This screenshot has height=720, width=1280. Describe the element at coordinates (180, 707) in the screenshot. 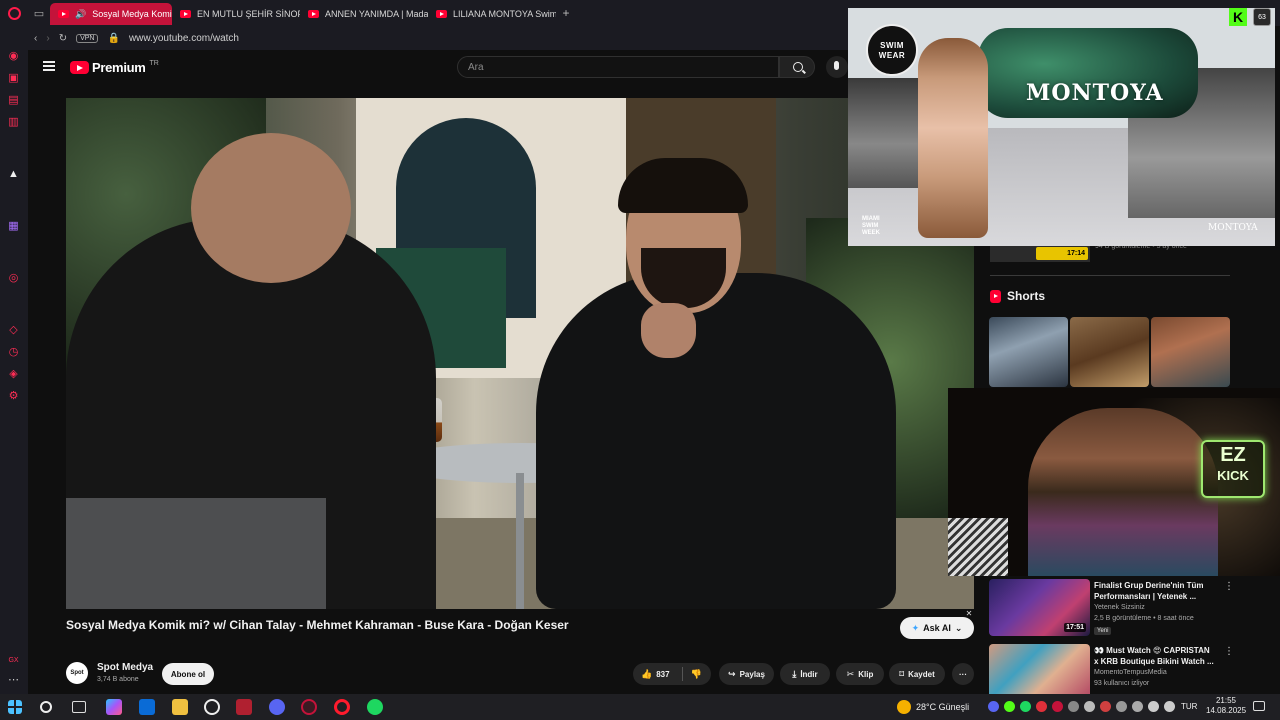

I see `file-explorer-icon` at that location.